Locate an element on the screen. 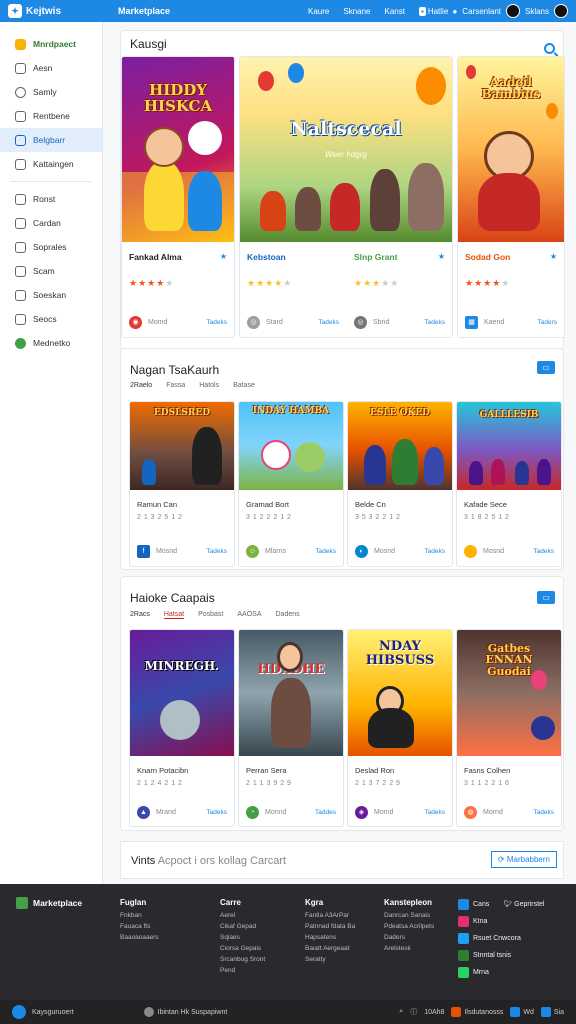 Image resolution: width=576 pixels, height=1024 pixels. social-link: Cans 🐦︎ Geprirstel is located at coordinates (501, 904).